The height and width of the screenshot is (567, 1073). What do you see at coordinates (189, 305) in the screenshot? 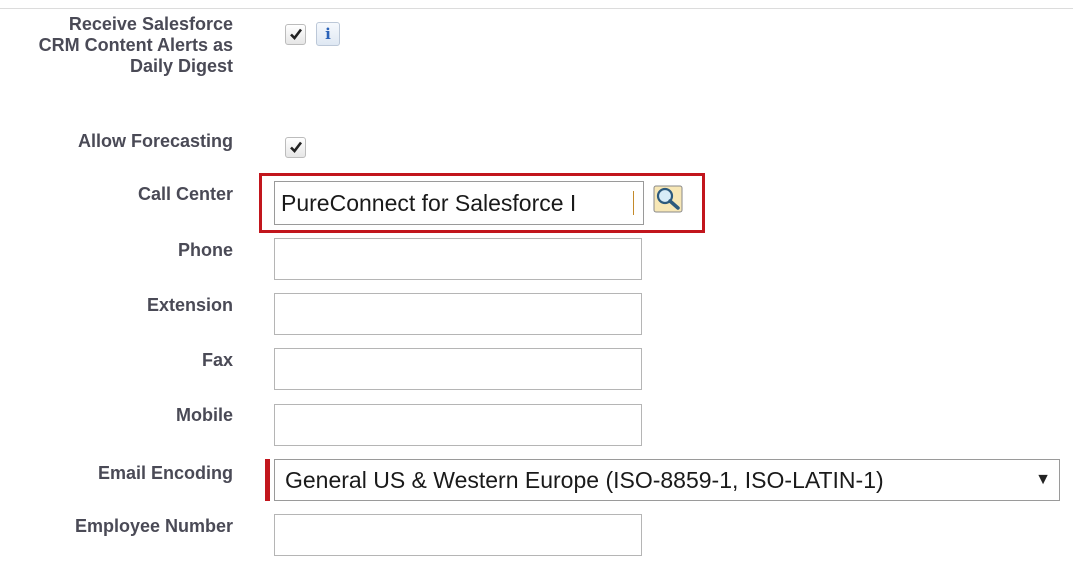
I see `extension-label: Extension` at bounding box center [189, 305].